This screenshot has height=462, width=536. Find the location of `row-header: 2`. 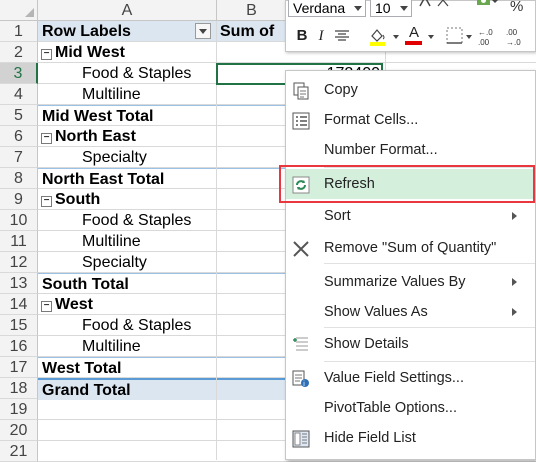

row-header: 2 is located at coordinates (19, 52).